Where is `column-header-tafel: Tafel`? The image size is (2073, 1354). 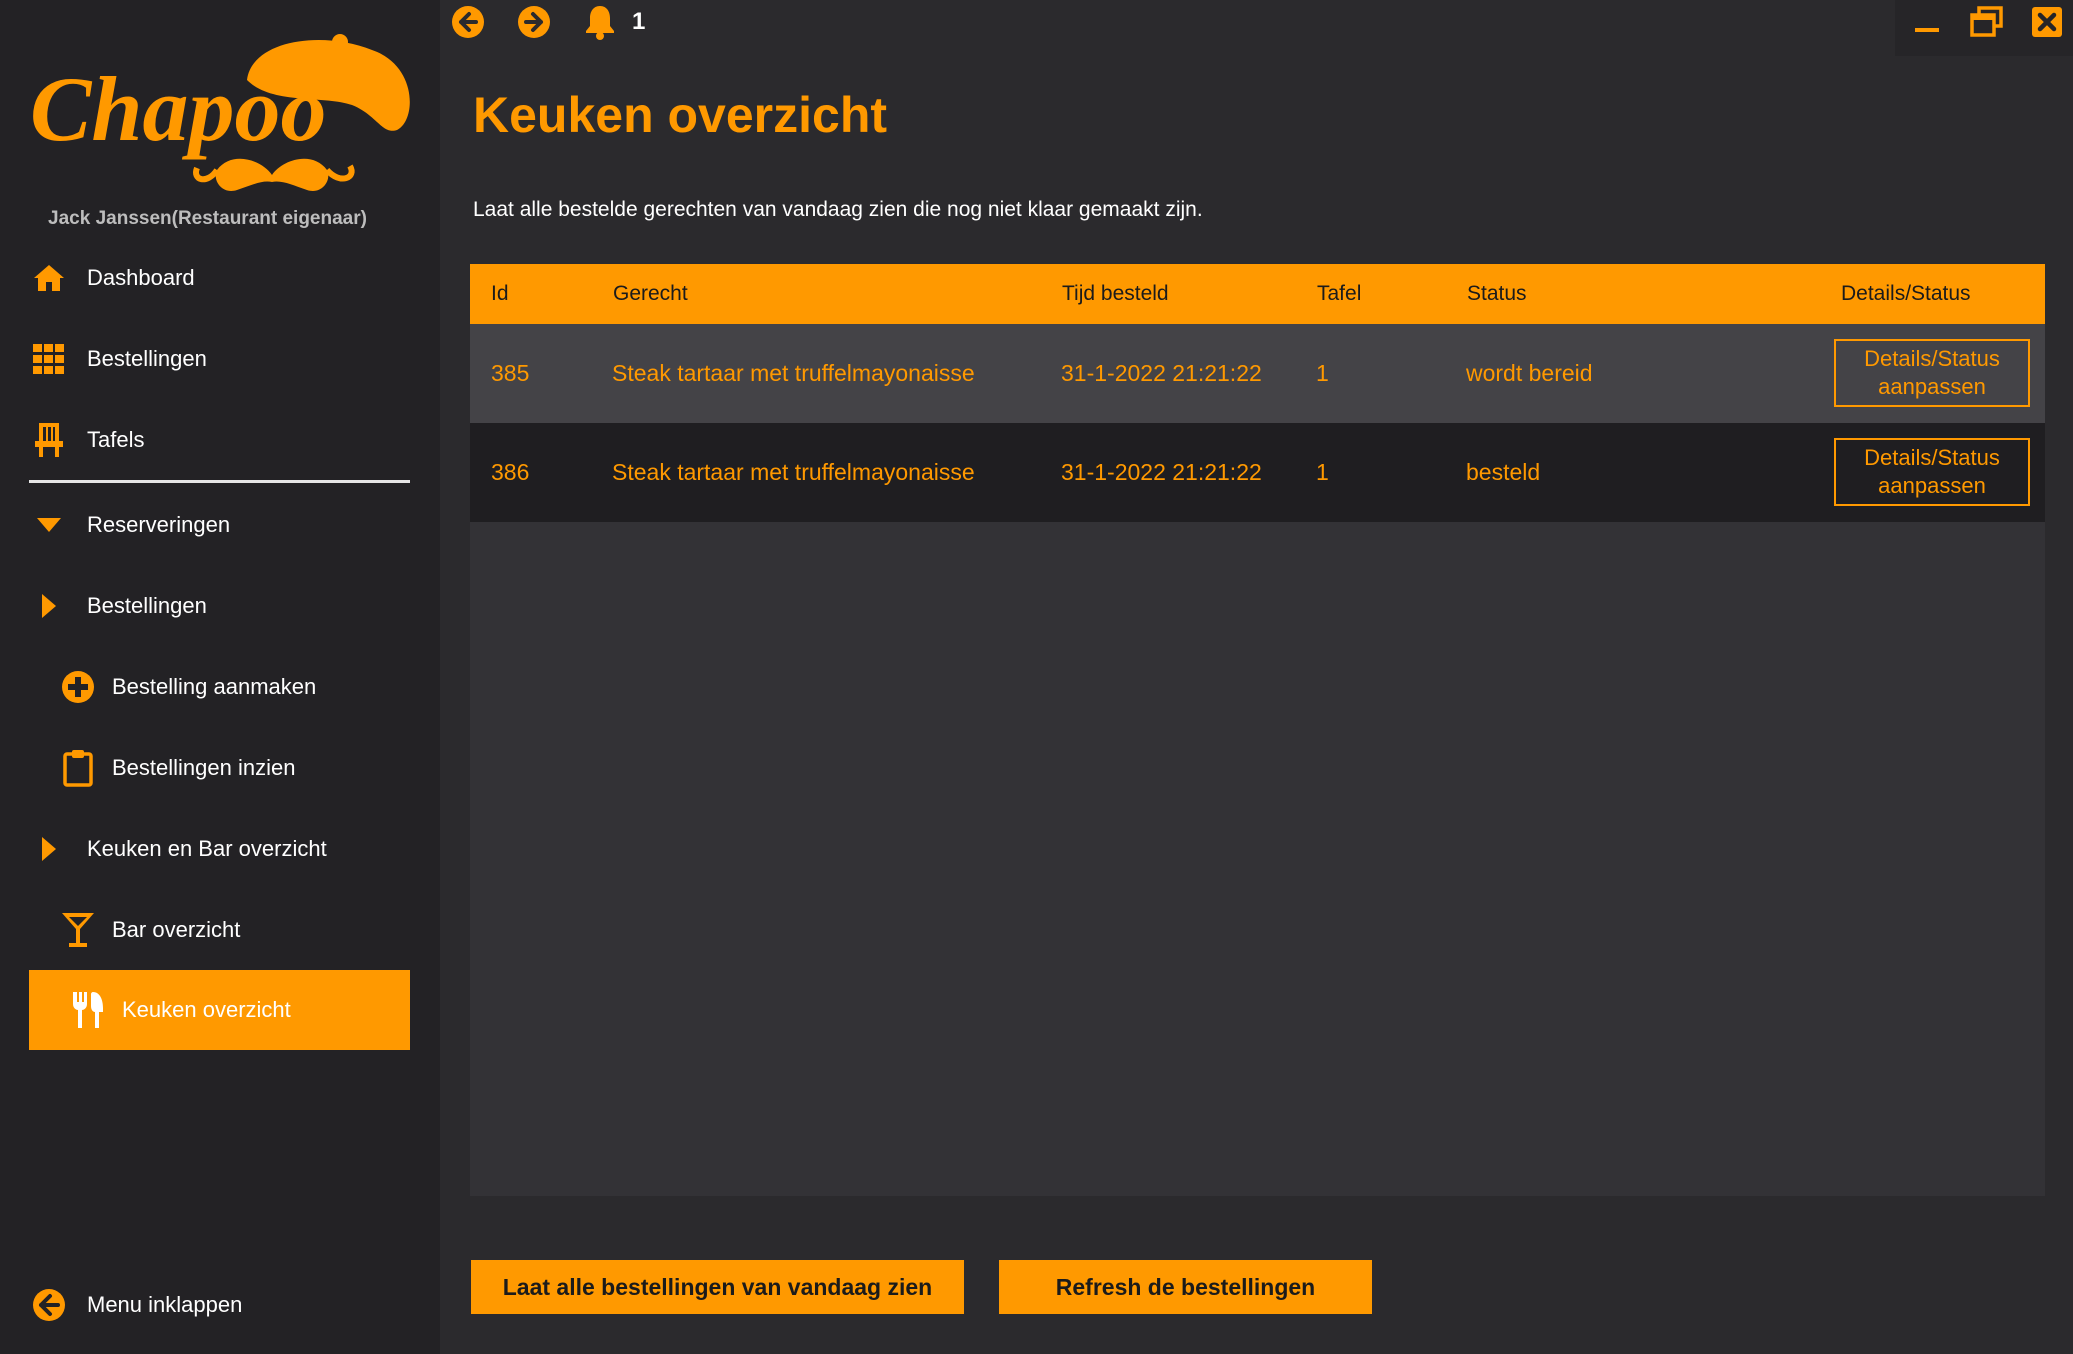
column-header-tafel: Tafel is located at coordinates (1339, 294).